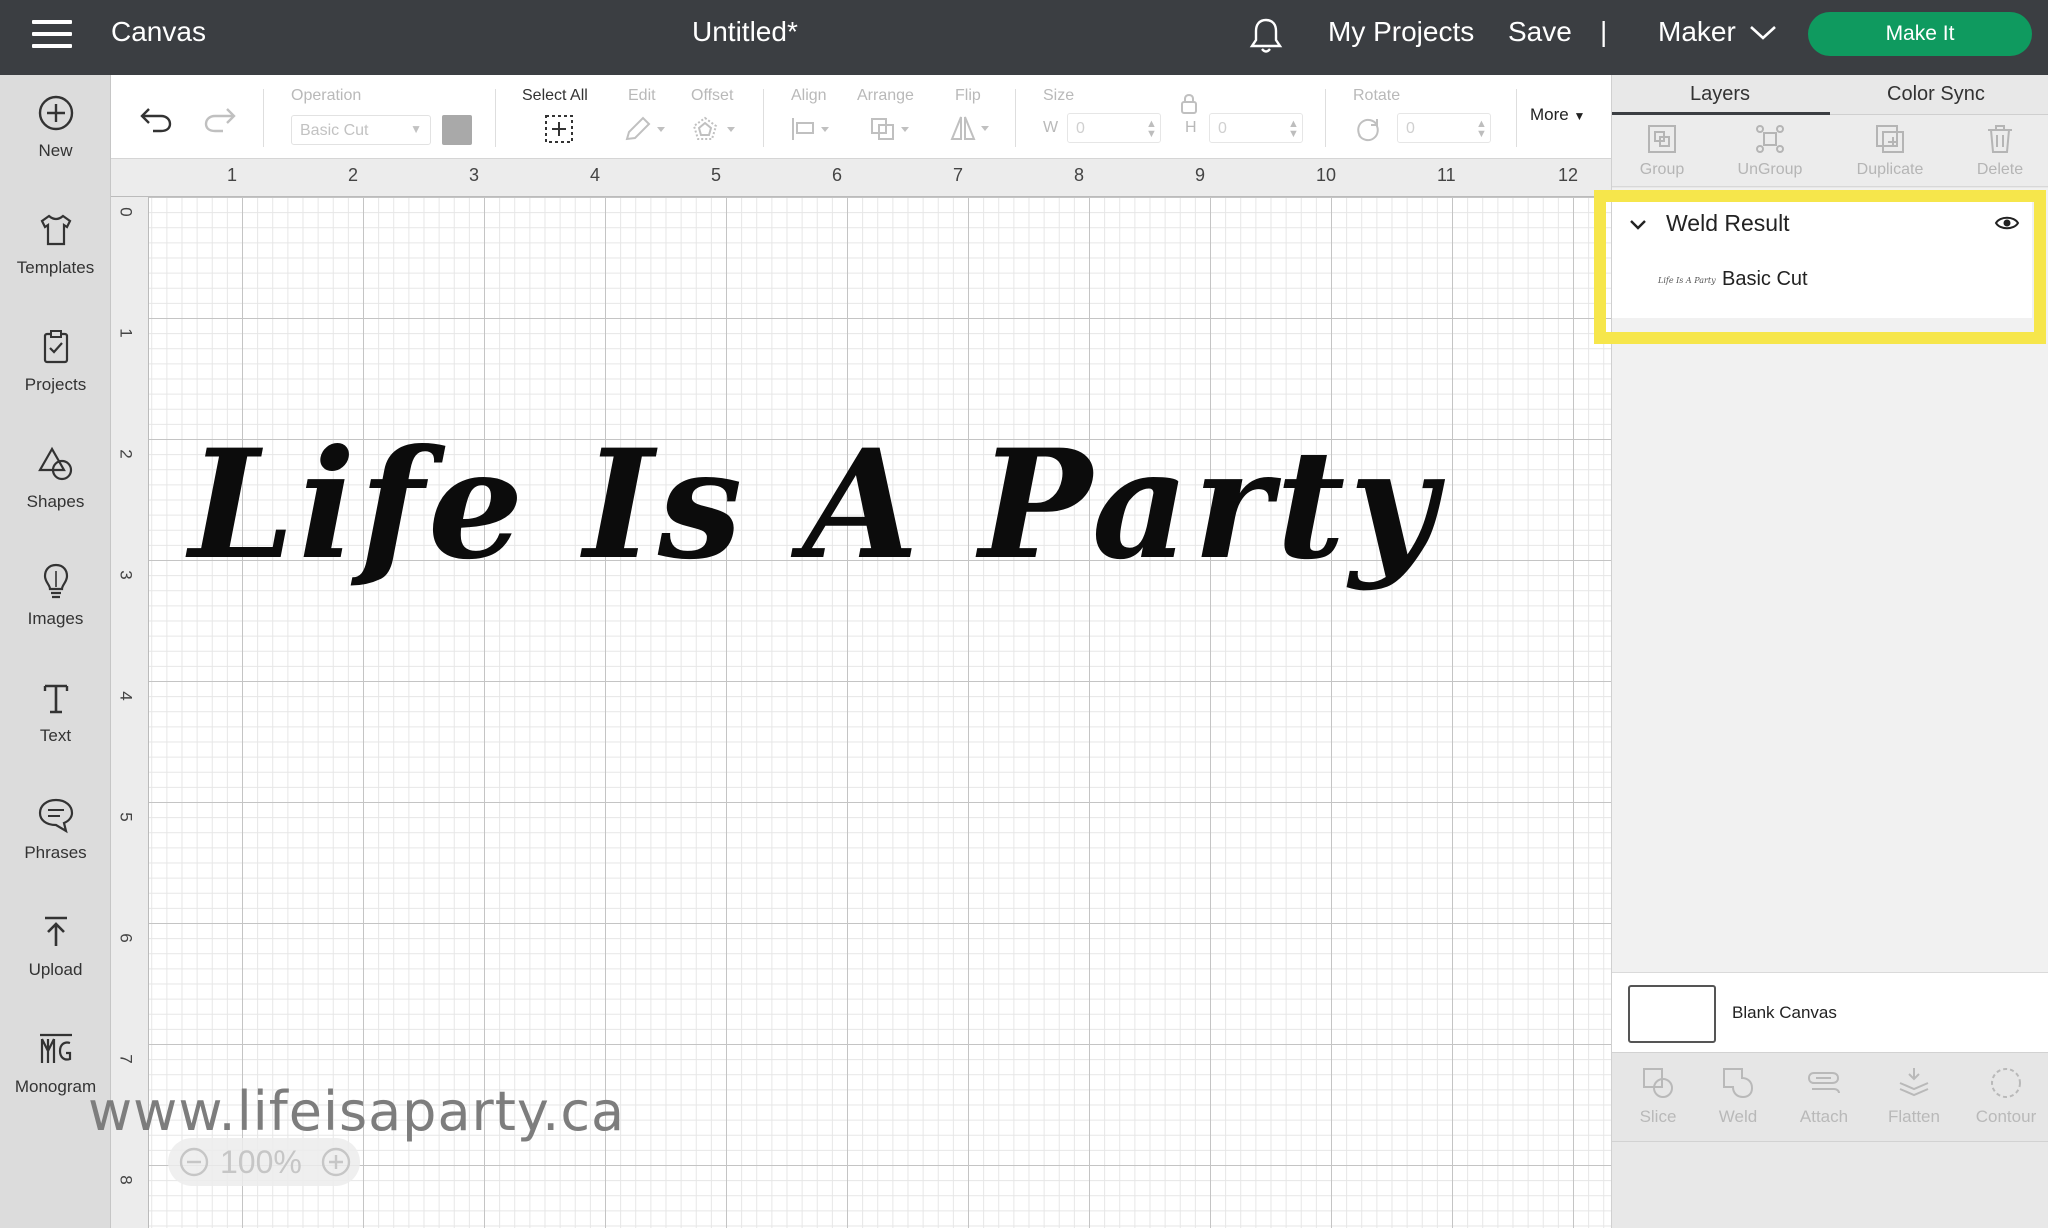 This screenshot has width=2048, height=1228. I want to click on shapes-icon, so click(54, 463).